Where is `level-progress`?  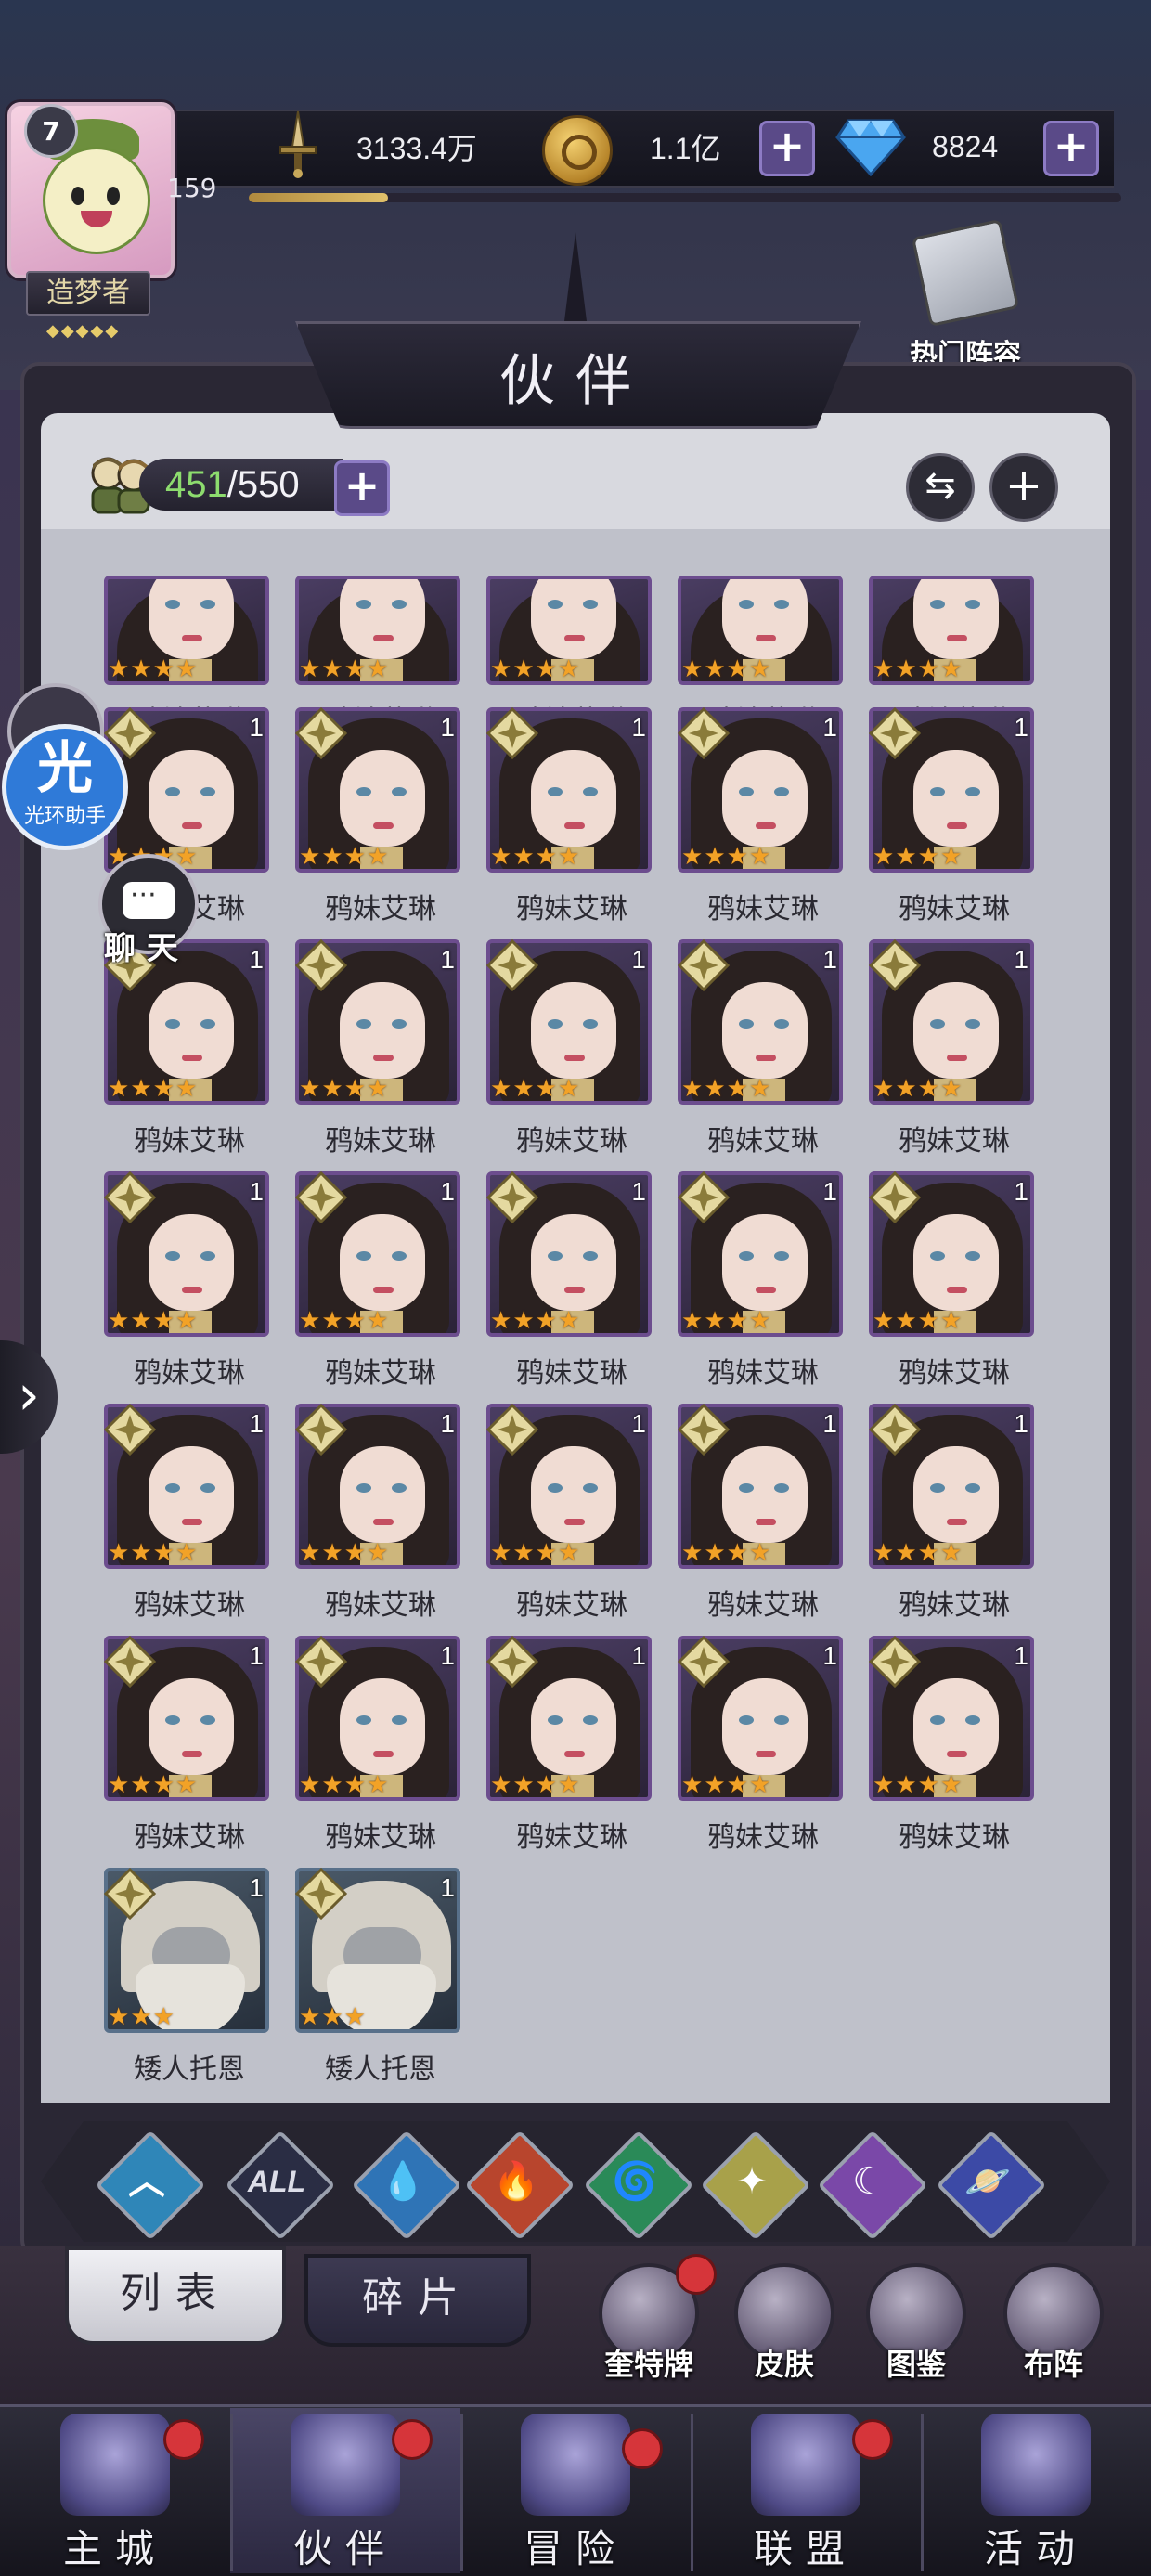 level-progress is located at coordinates (685, 197).